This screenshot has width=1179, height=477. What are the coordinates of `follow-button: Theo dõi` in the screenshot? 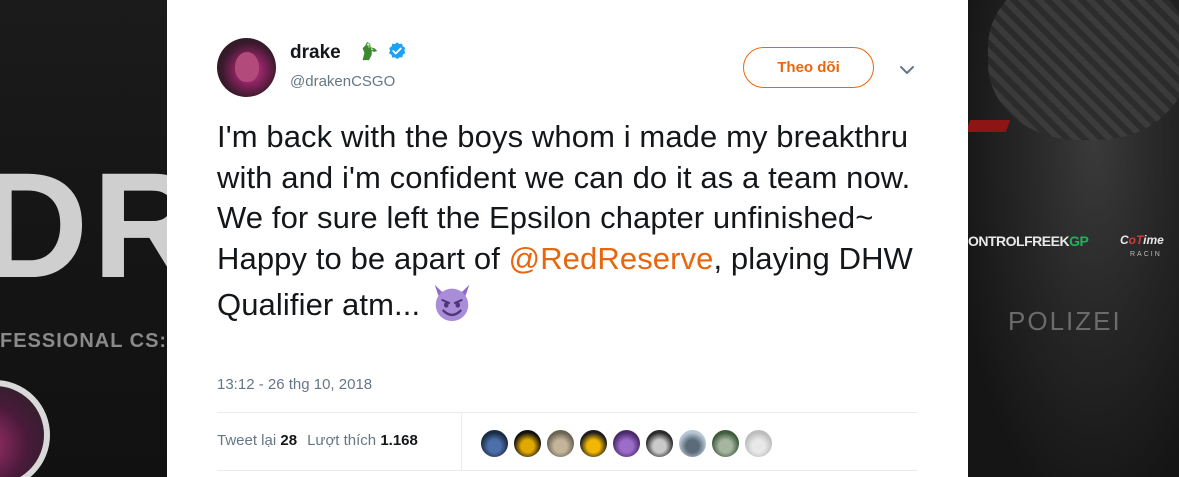 It's located at (808, 67).